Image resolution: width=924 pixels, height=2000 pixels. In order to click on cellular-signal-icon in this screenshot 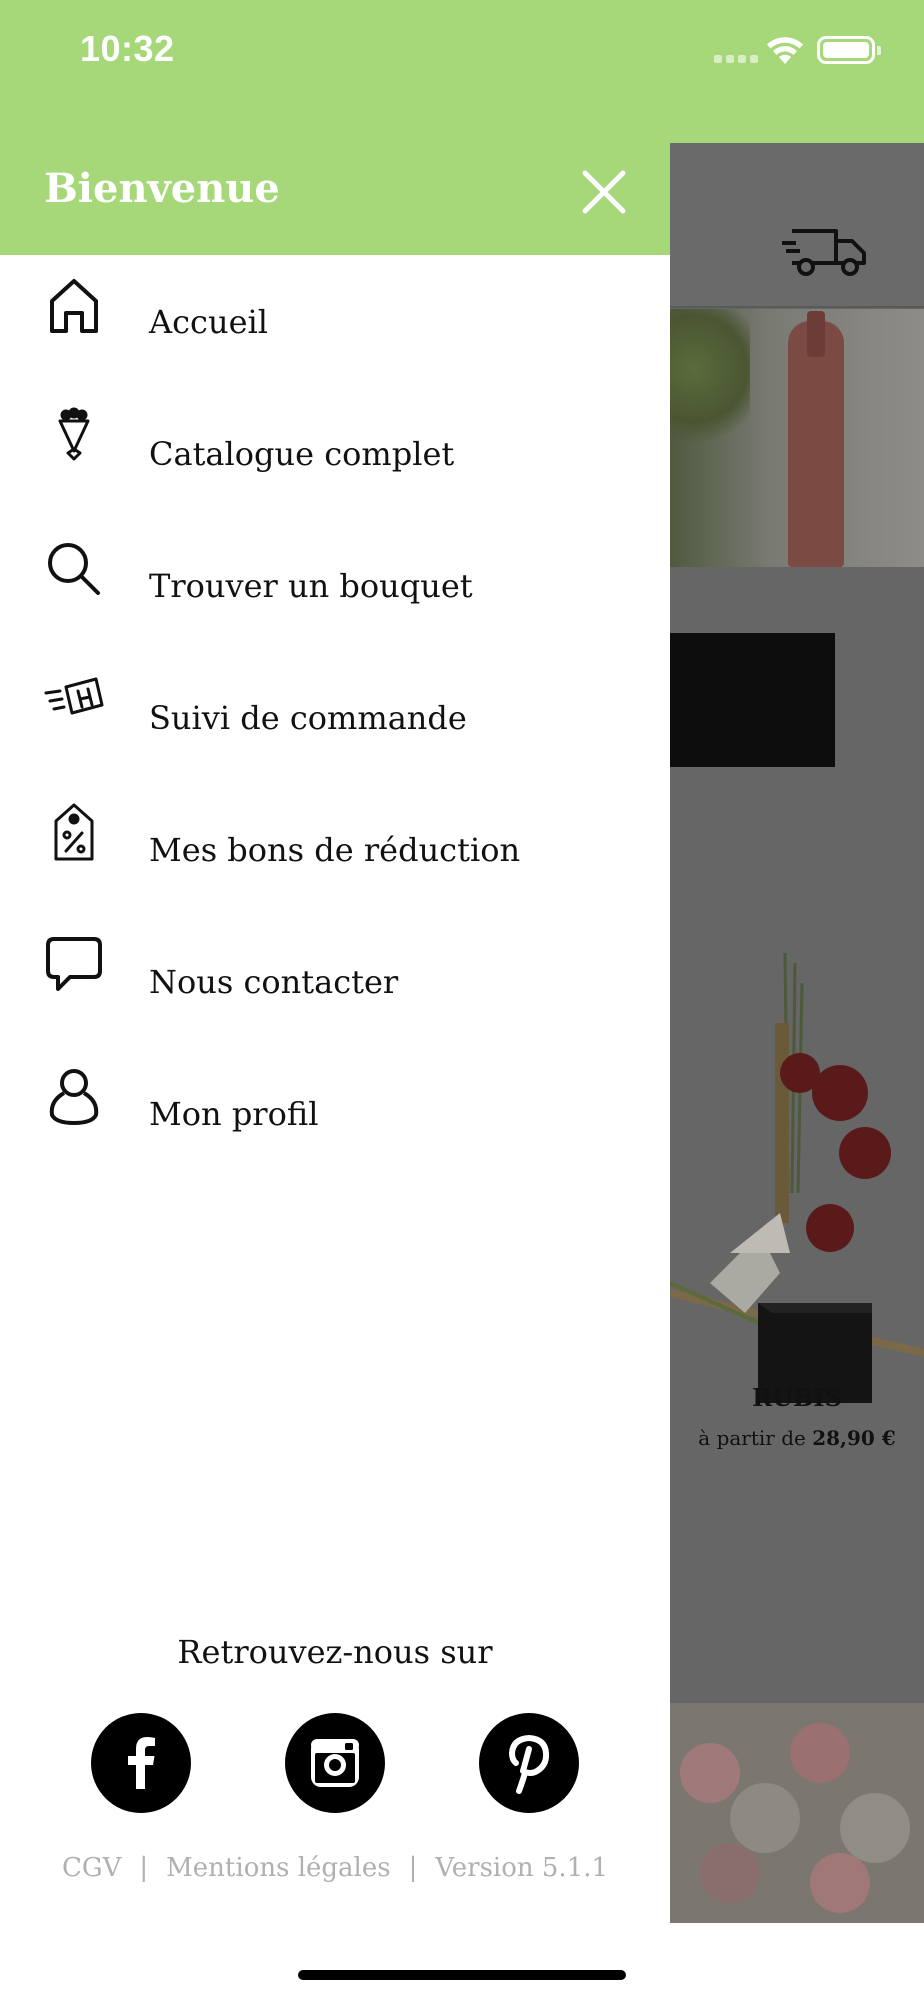, I will do `click(736, 58)`.